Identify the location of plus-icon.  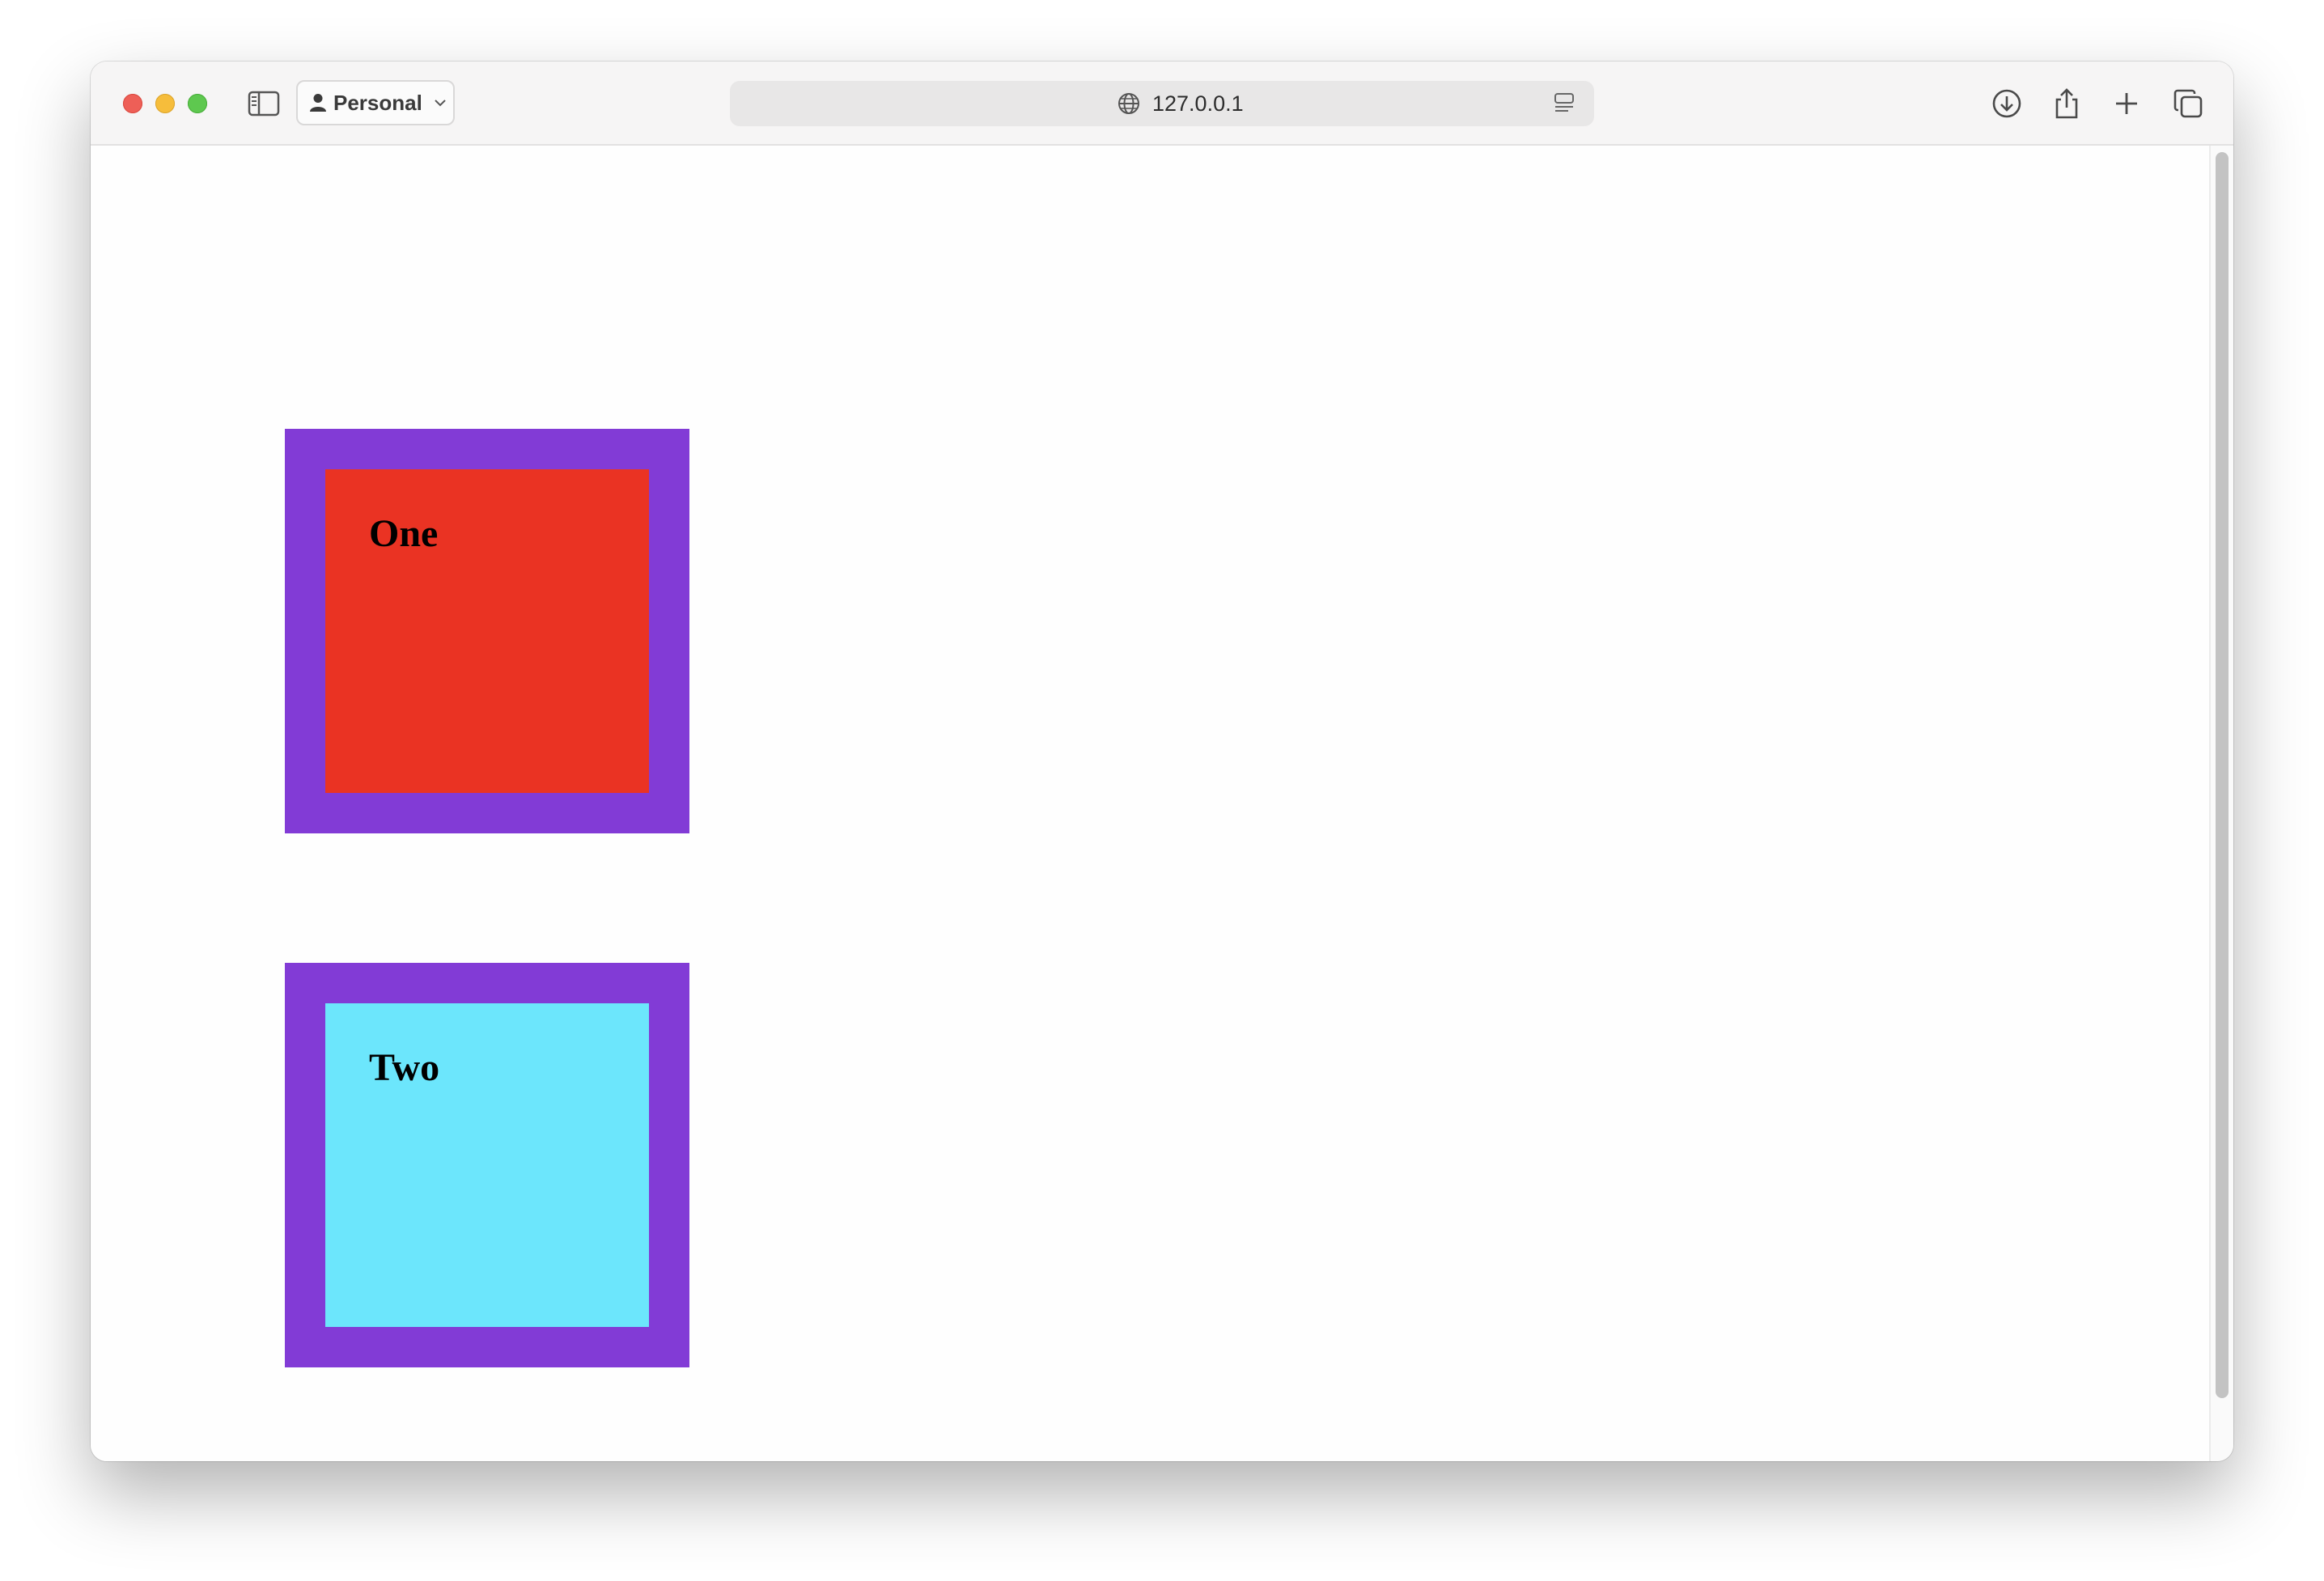
(2126, 103).